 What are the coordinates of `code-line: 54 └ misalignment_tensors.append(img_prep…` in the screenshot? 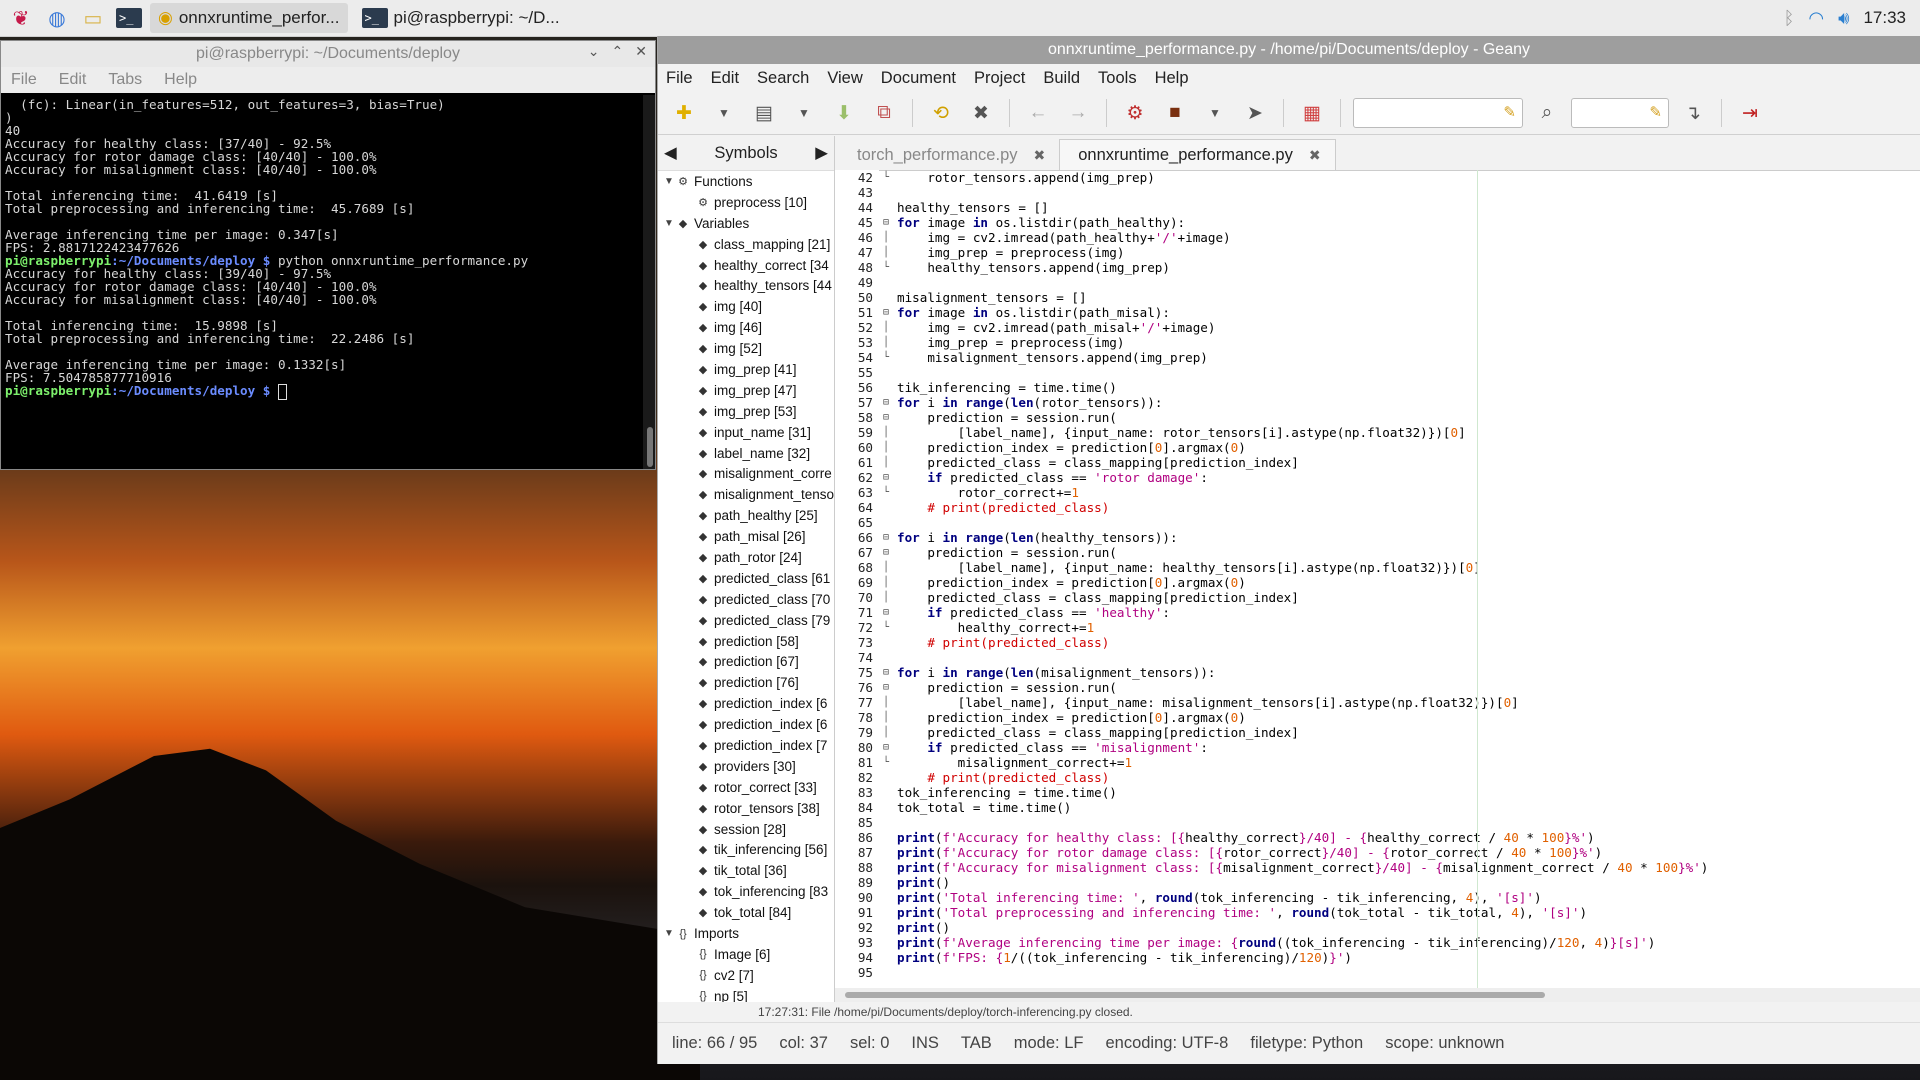 It's located at (1377, 357).